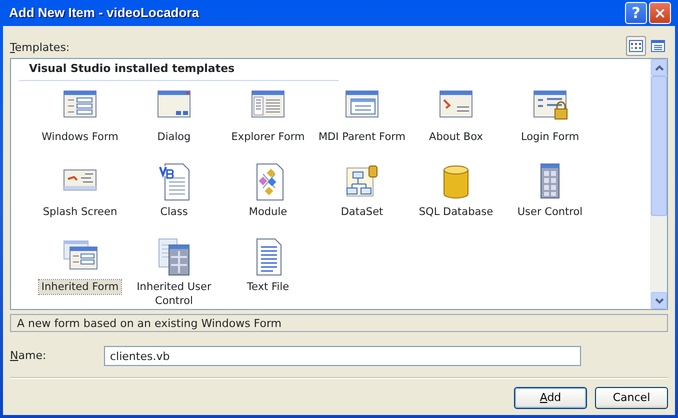  Describe the element at coordinates (659, 146) in the screenshot. I see `scroll-thumb` at that location.